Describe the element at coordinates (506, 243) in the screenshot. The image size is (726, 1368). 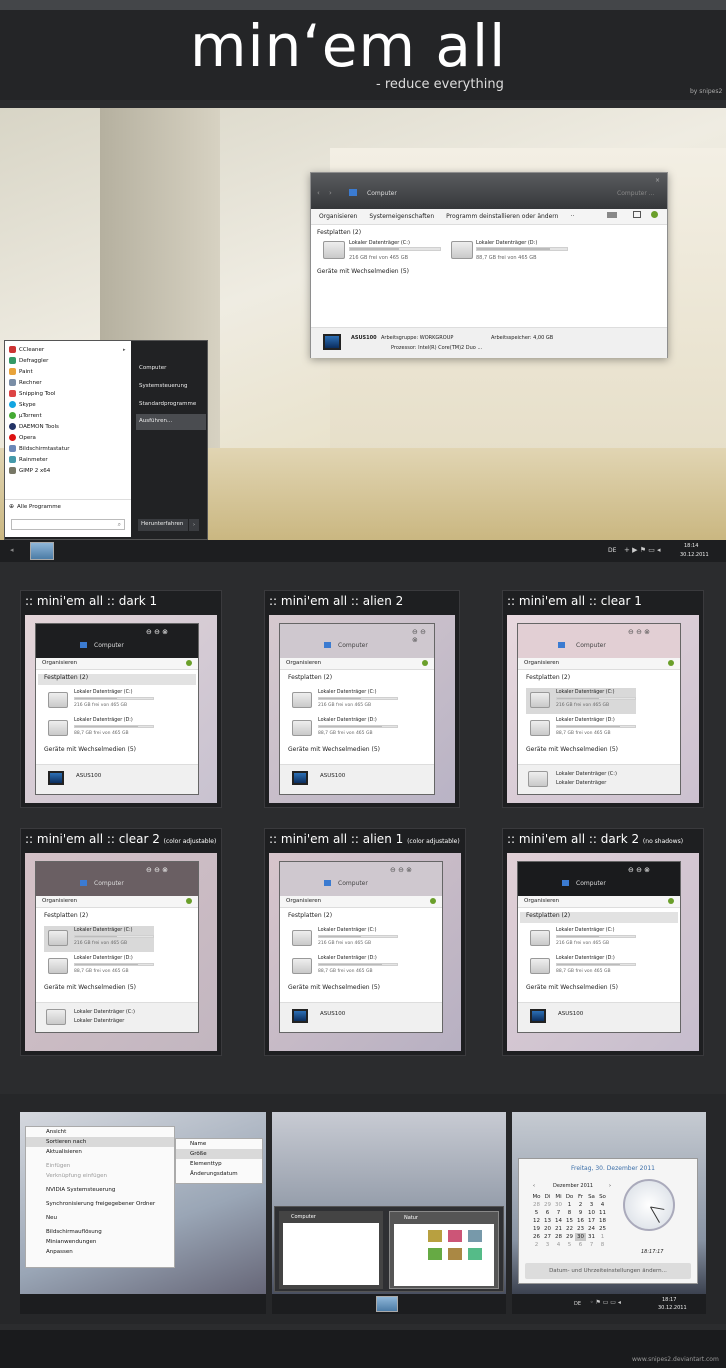
I see `drive-d-name: Lokaler Datenträger (D:)` at that location.